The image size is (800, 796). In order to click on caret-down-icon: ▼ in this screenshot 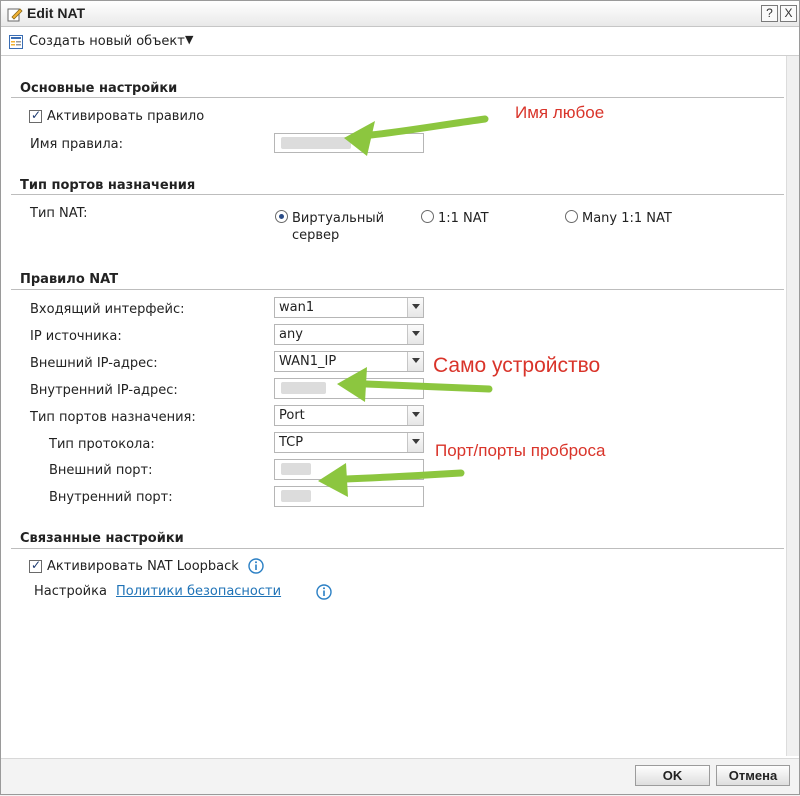, I will do `click(189, 39)`.